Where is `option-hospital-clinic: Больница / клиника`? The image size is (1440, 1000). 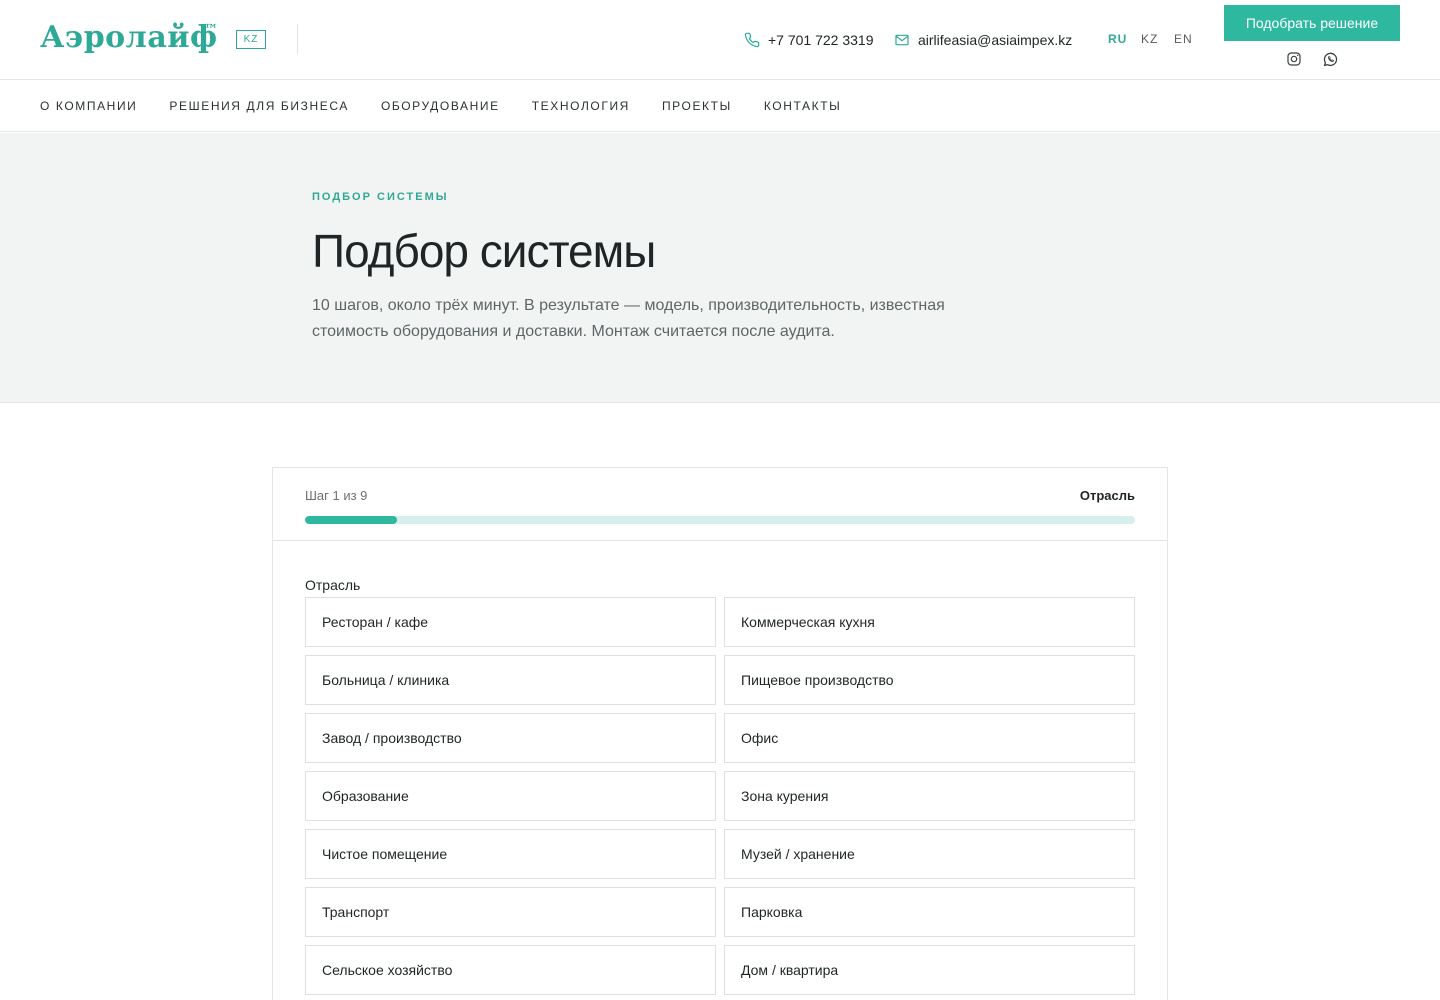
option-hospital-clinic: Больница / клиника is located at coordinates (510, 680).